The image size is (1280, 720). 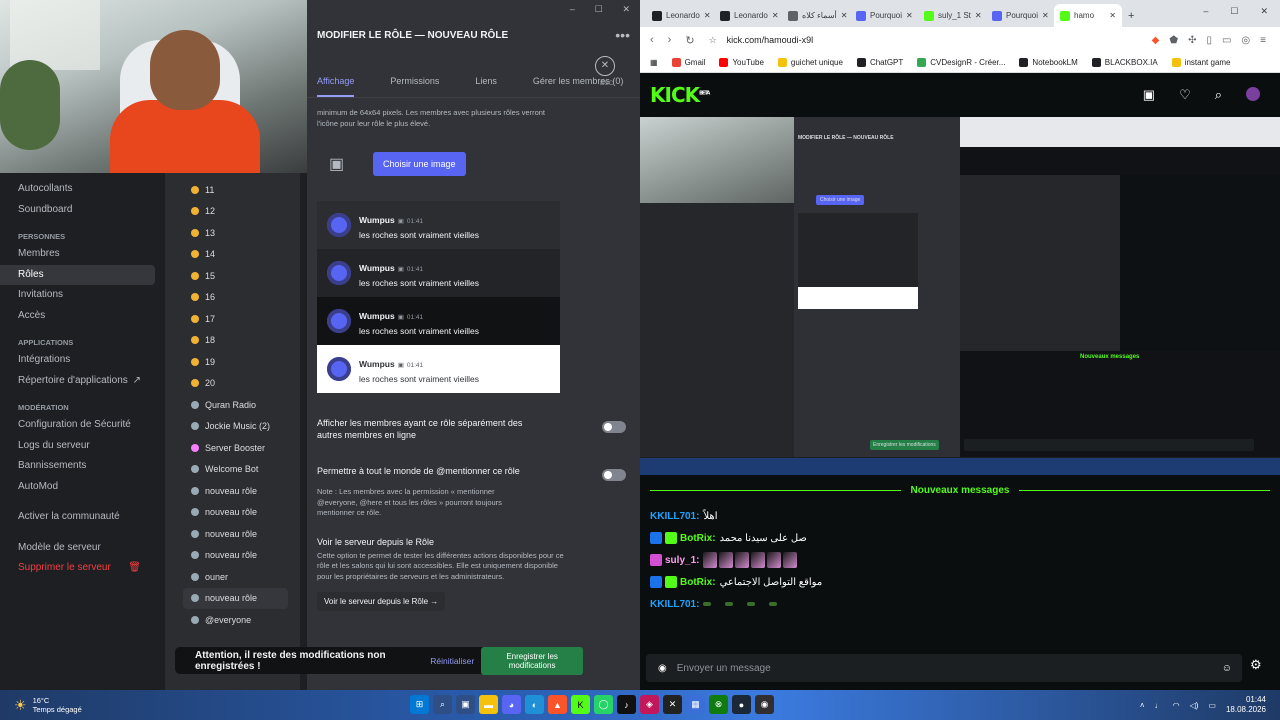 What do you see at coordinates (557, 704) in the screenshot?
I see `brave-icon: ▲` at bounding box center [557, 704].